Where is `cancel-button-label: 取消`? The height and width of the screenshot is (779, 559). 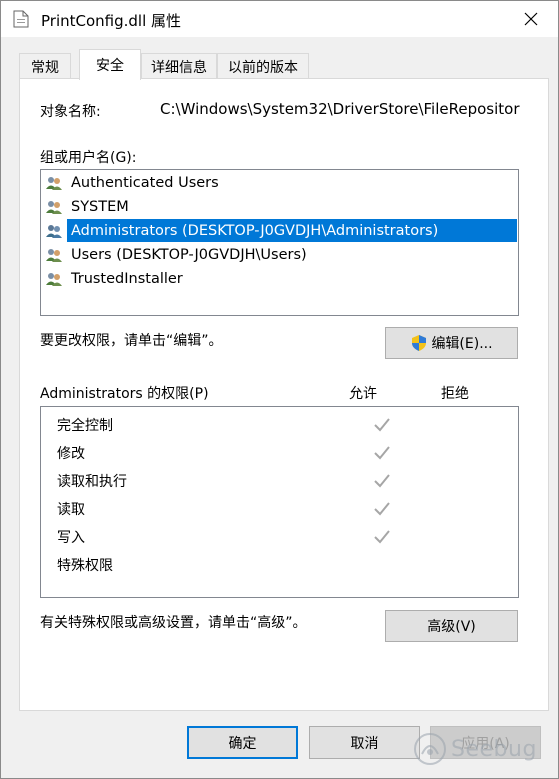
cancel-button-label: 取消 is located at coordinates (364, 743).